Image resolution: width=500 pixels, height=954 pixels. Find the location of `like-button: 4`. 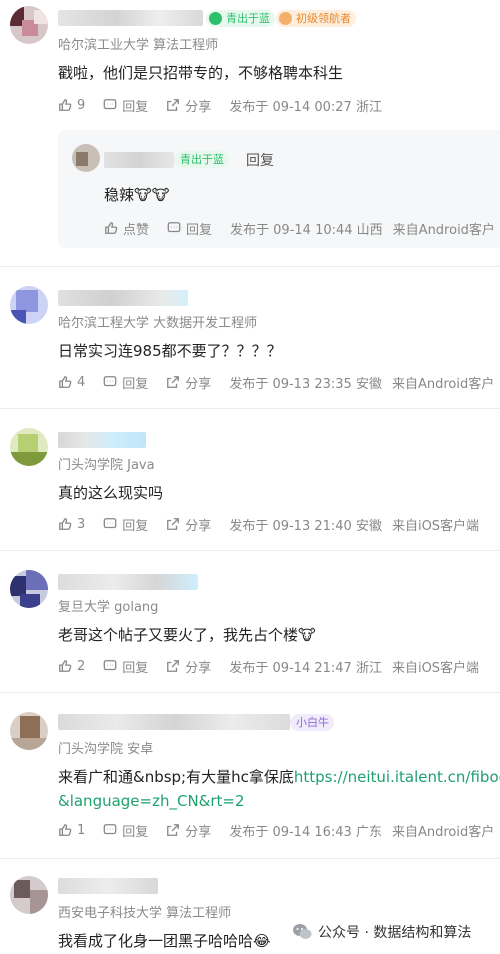

like-button: 4 is located at coordinates (71, 382).